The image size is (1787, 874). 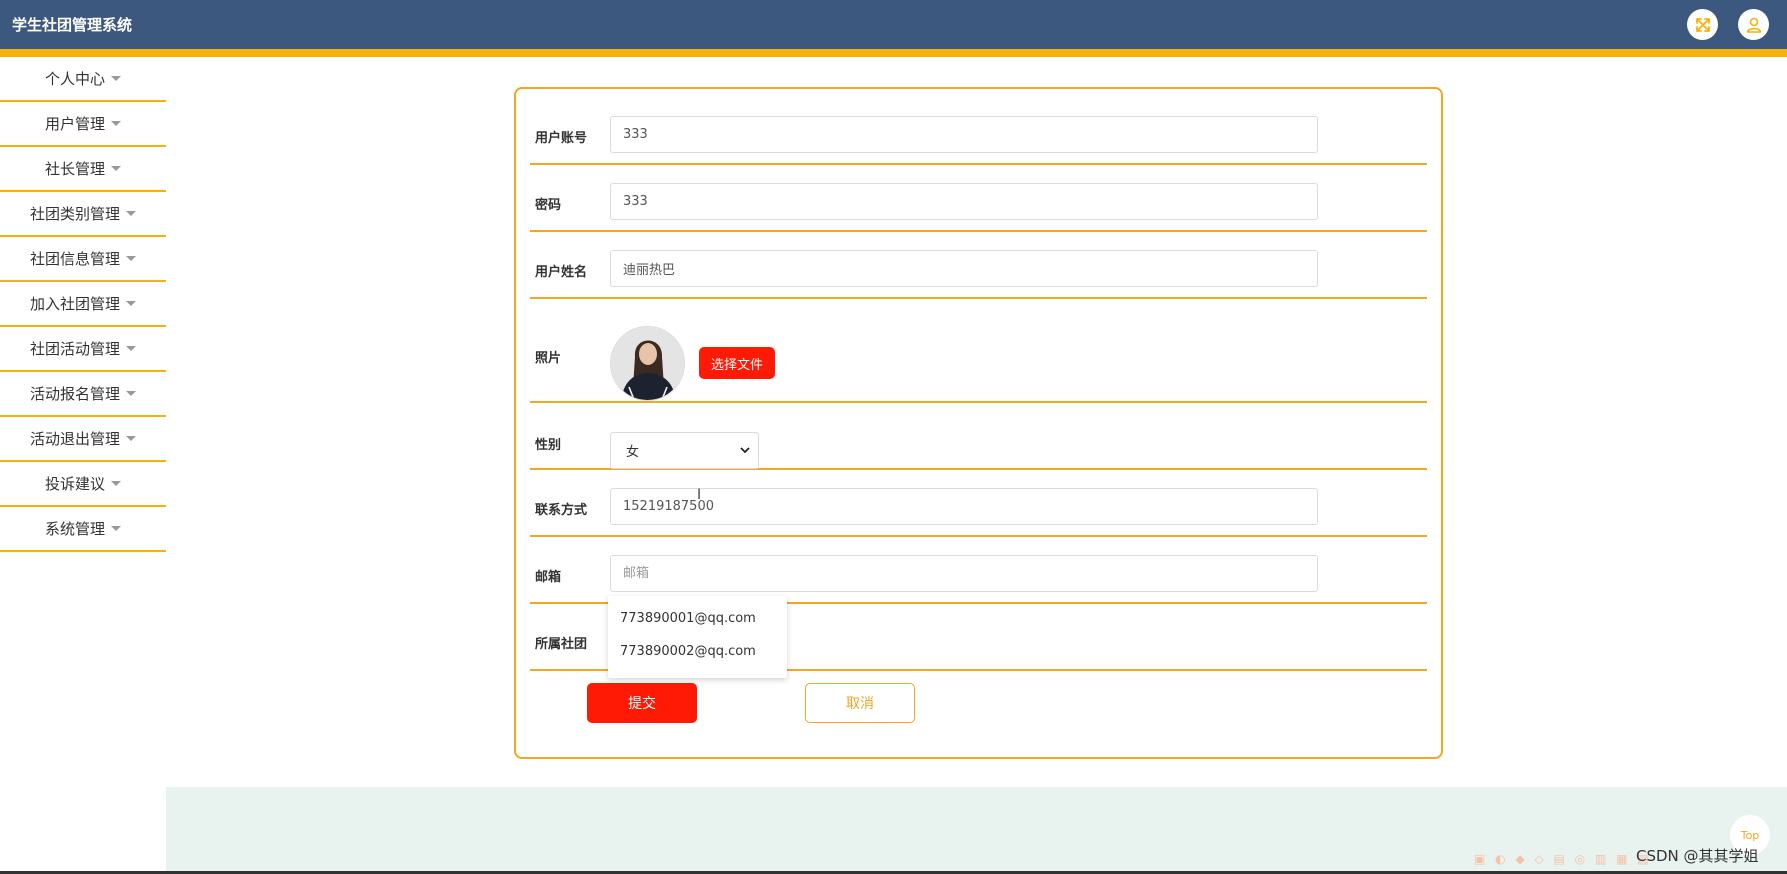 I want to click on account-label: 用户账号, so click(x=561, y=138).